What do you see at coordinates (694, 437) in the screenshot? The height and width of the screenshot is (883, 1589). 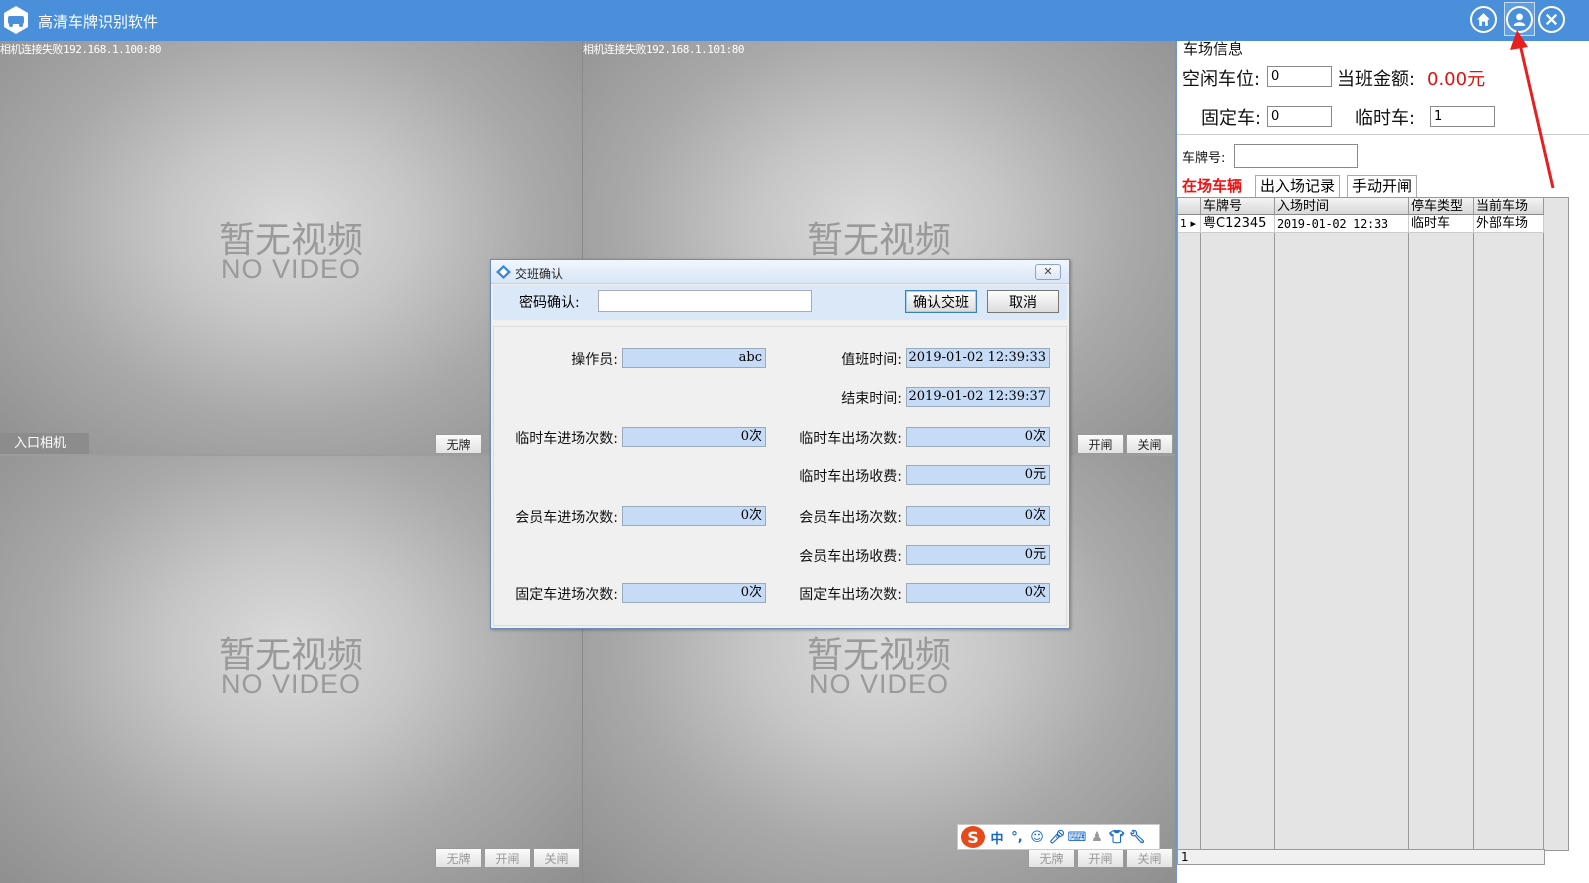 I see `temp-in-value: 0次` at bounding box center [694, 437].